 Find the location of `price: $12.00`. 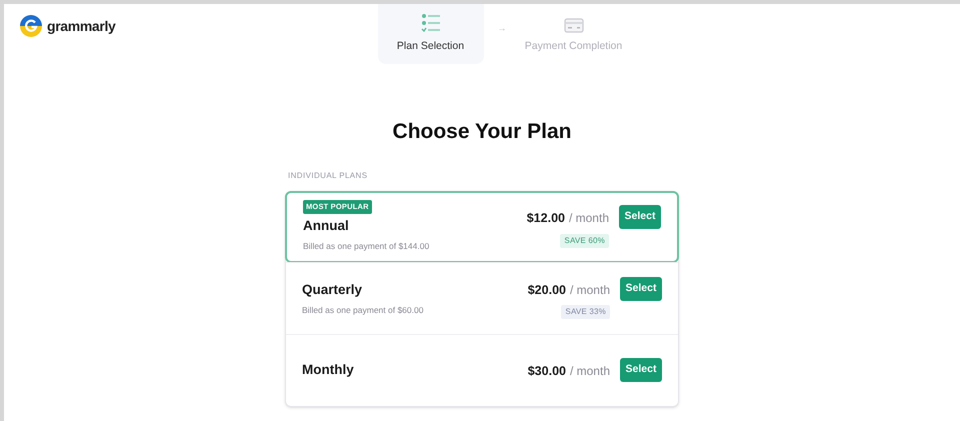

price: $12.00 is located at coordinates (545, 219).